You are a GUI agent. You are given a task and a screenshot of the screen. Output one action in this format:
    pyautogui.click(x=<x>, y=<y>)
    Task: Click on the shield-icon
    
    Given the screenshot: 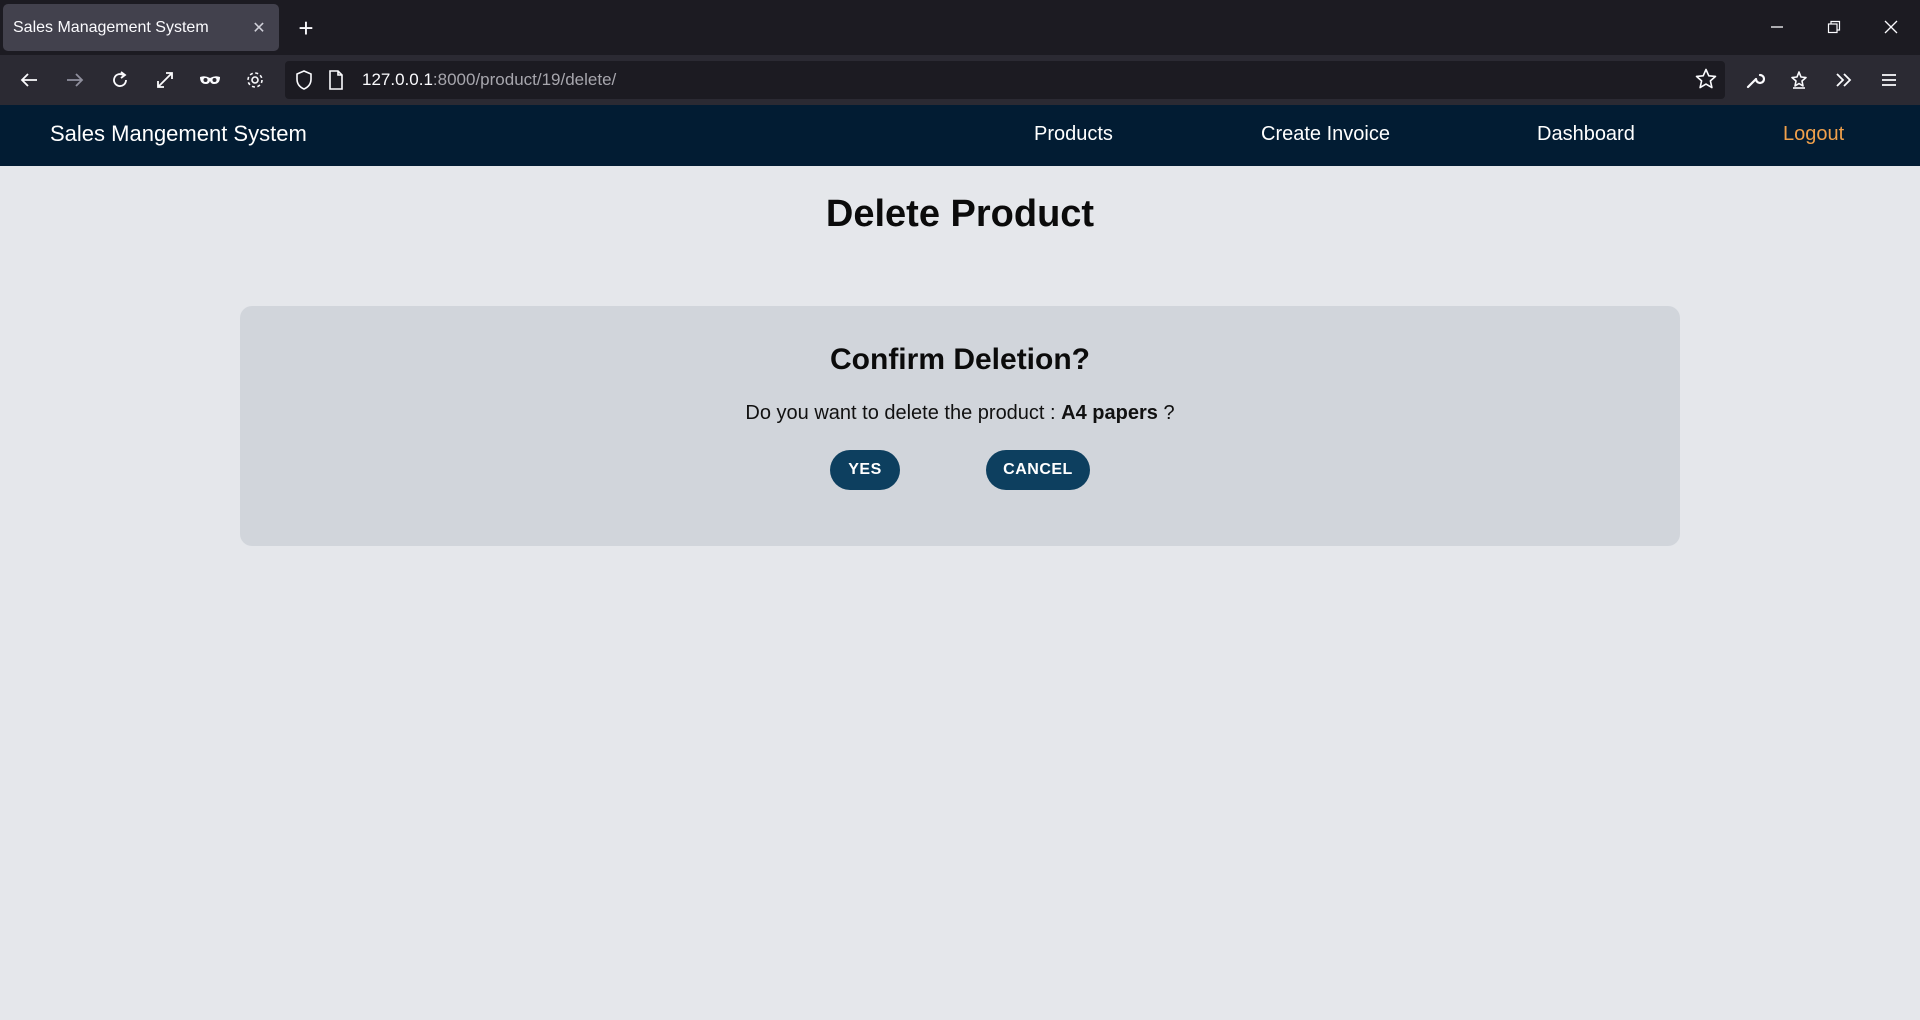 What is the action you would take?
    pyautogui.click(x=304, y=82)
    